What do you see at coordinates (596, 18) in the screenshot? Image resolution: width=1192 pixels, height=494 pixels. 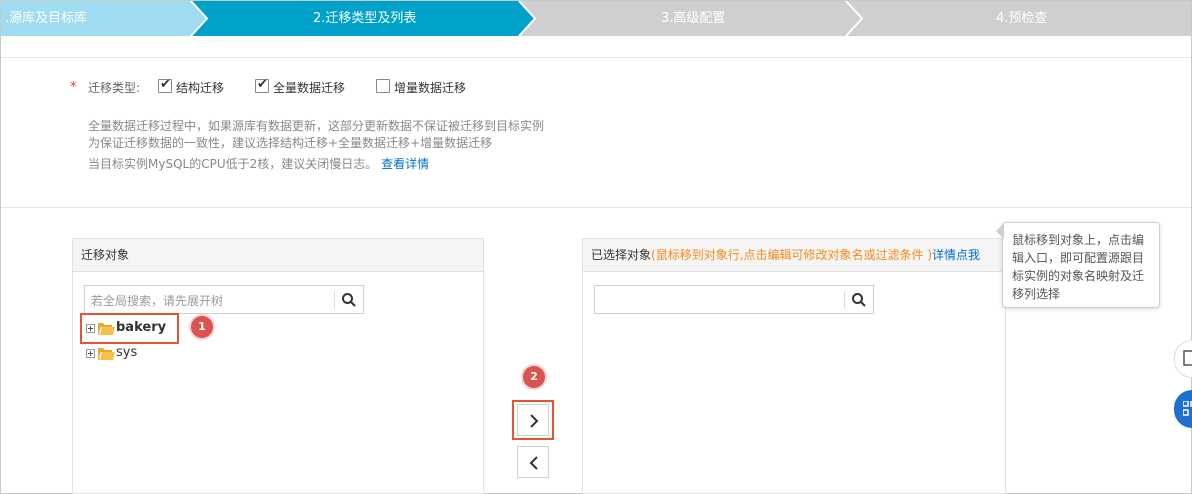 I see `wizard-steps: .源库及目标库 2.迁移类型及列表 3.高级配置 4.预检查` at bounding box center [596, 18].